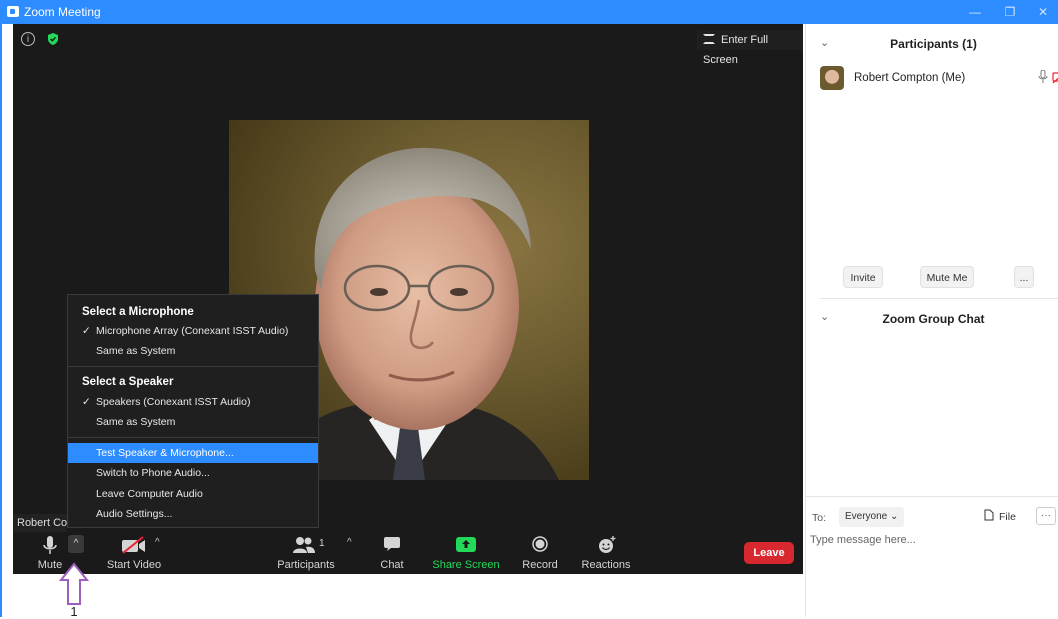 The image size is (1058, 619). Describe the element at coordinates (932, 557) in the screenshot. I see `chat-composer: To: Everyone ⌄ File ···` at that location.